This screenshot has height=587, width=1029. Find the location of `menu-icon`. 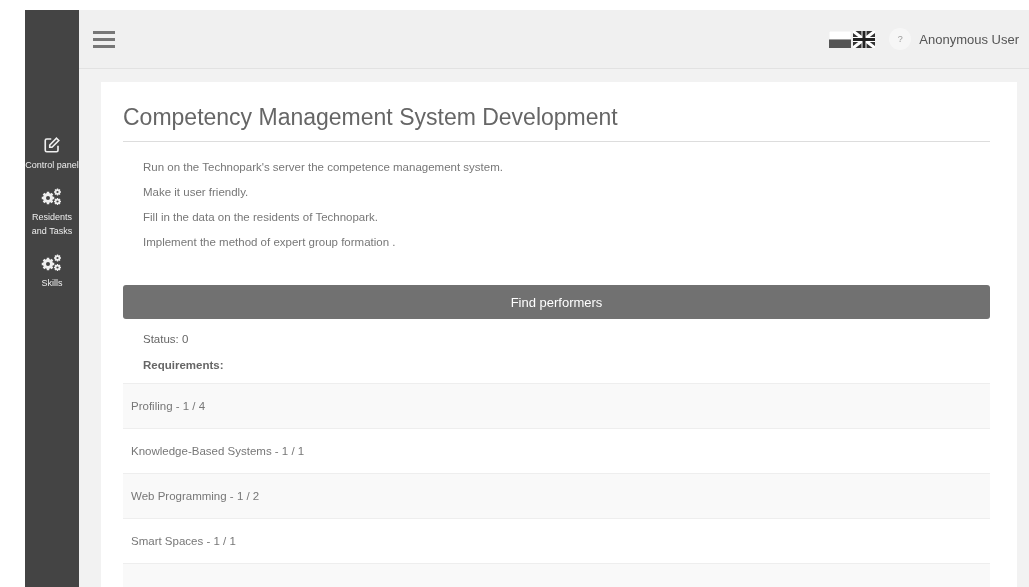

menu-icon is located at coordinates (104, 39).